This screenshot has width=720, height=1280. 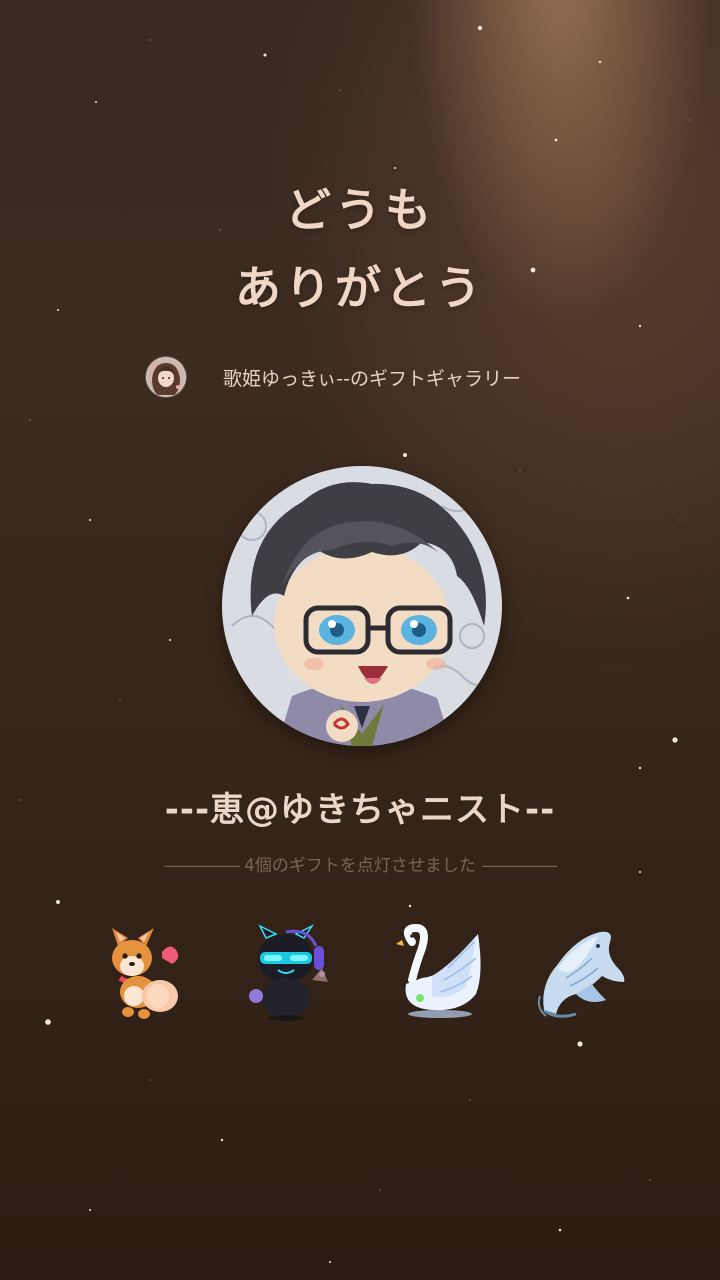 What do you see at coordinates (202, 866) in the screenshot?
I see `summary-rule-left: —————` at bounding box center [202, 866].